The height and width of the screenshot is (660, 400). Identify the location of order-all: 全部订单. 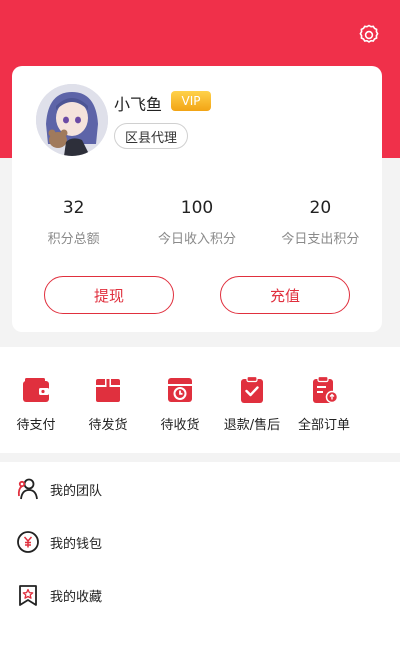
(324, 413).